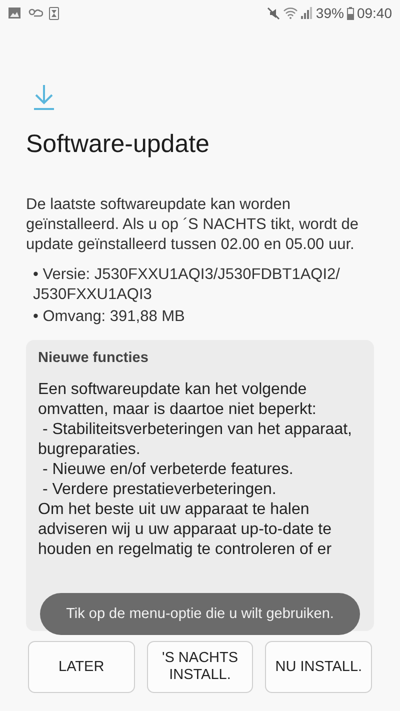 The image size is (400, 711). I want to click on battery-percentage: 39%, so click(330, 13).